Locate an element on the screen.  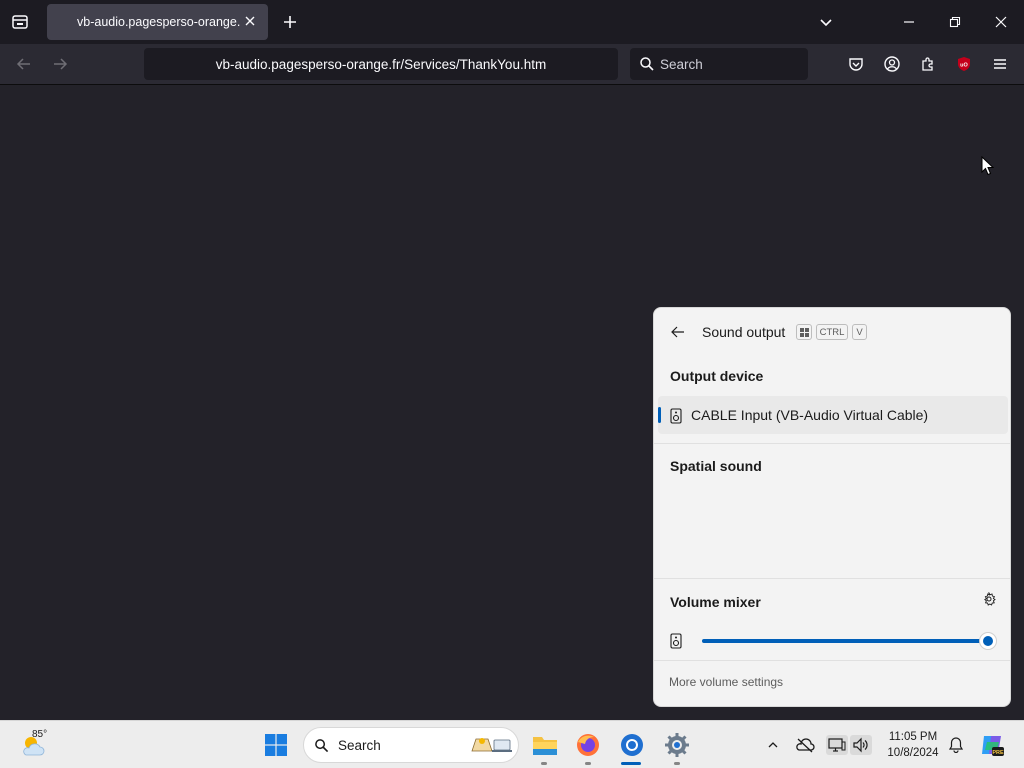
start-windows-icon is located at coordinates (276, 745).